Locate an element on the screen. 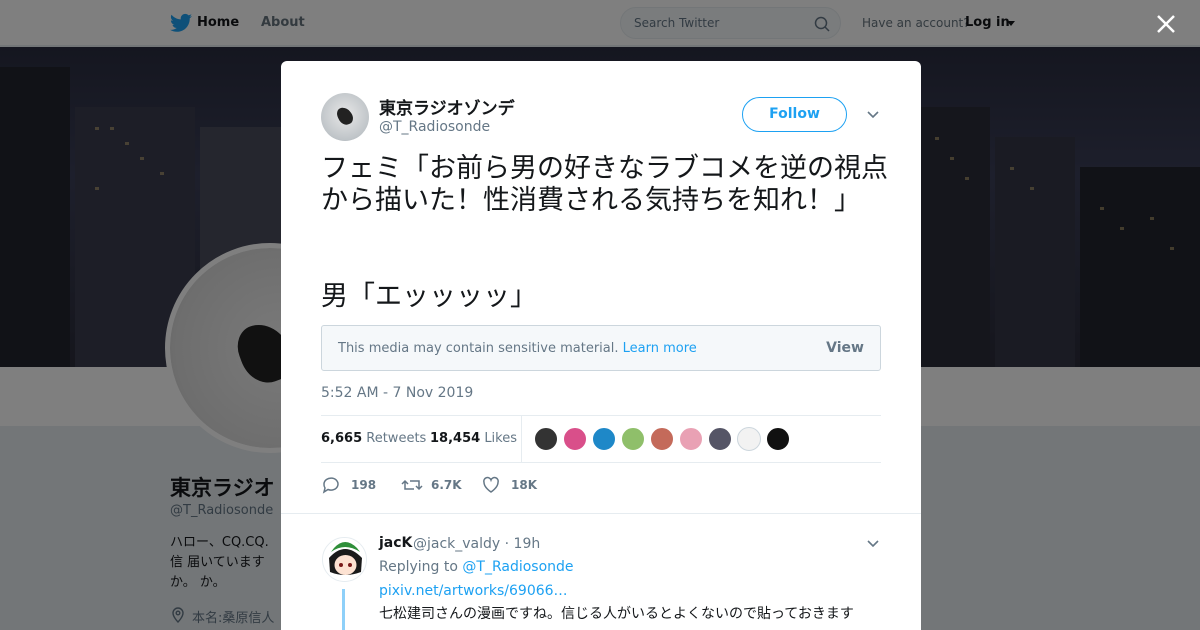 This screenshot has height=630, width=1200. replying-to: Replying to @T_Radiosonde is located at coordinates (476, 567).